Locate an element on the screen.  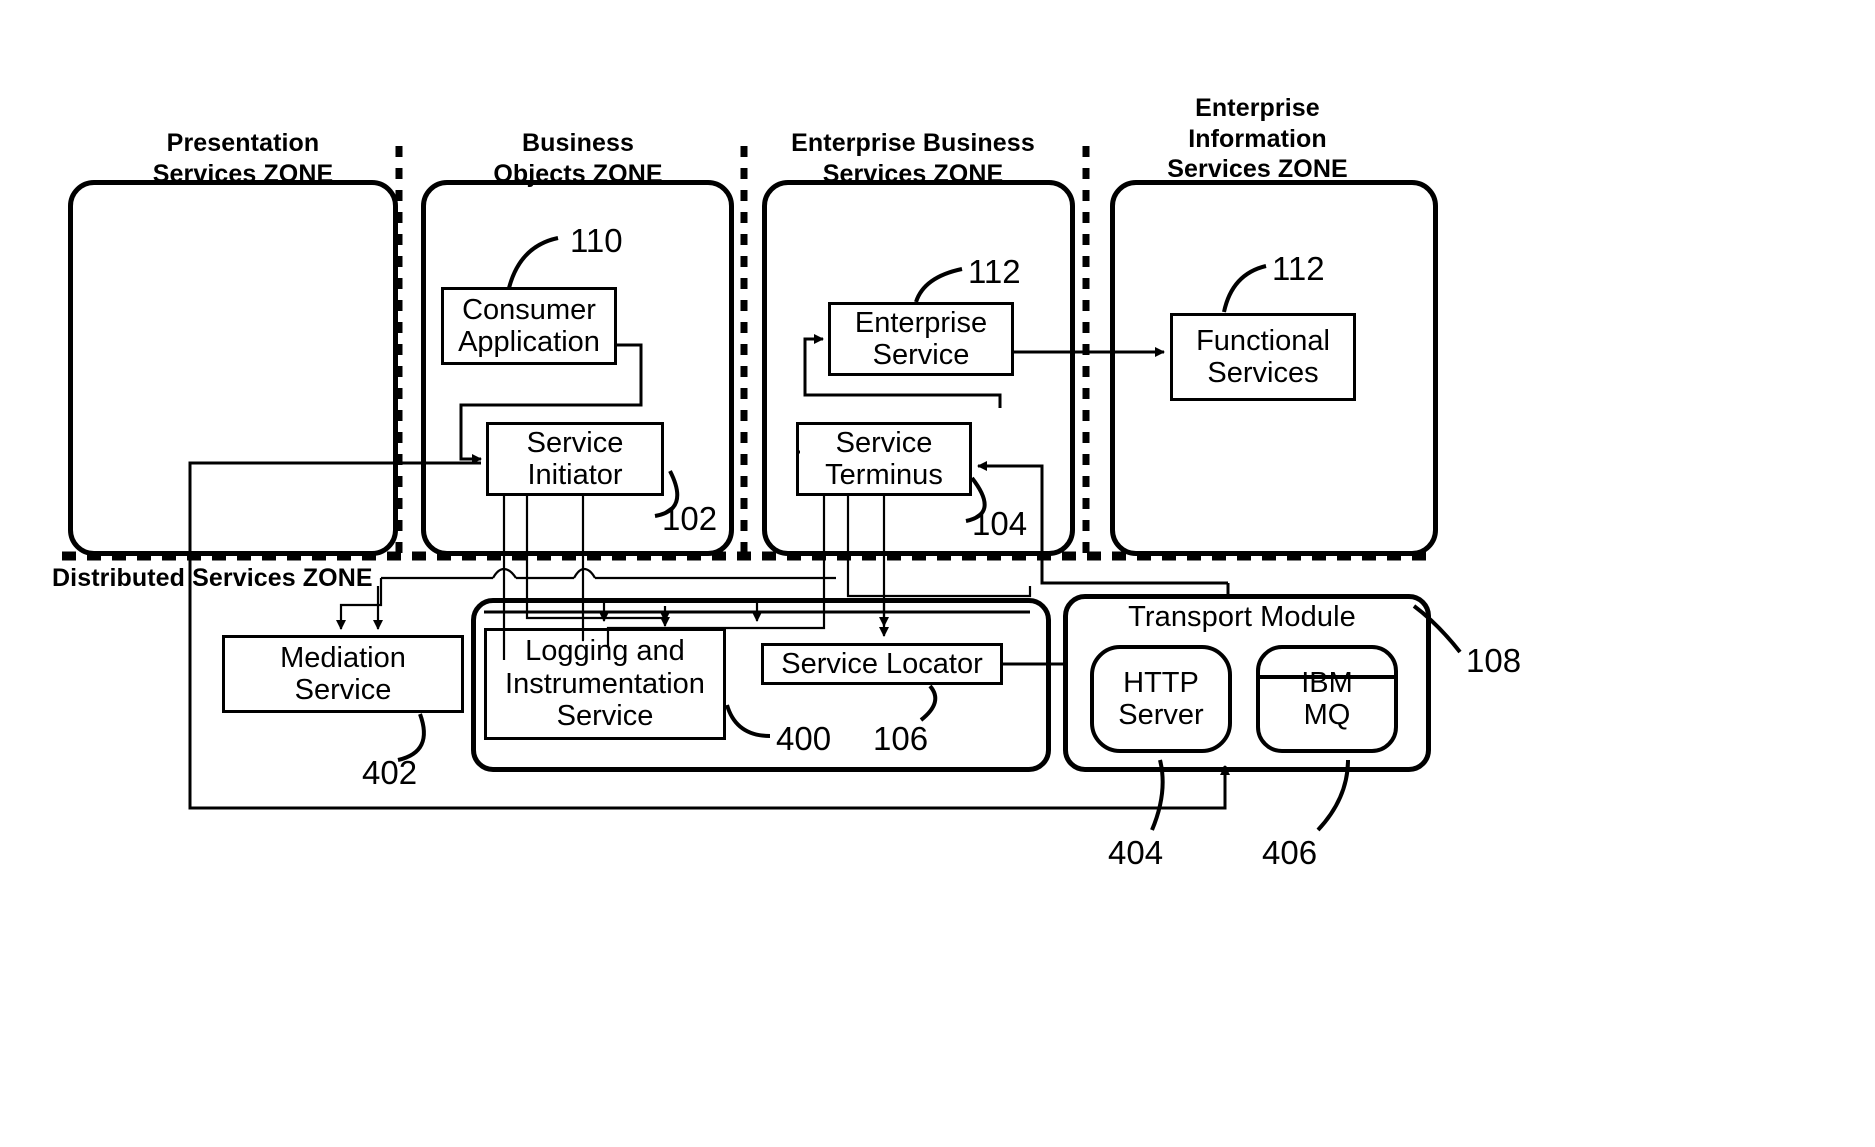
wire-transport-to-terminus is located at coordinates (1102, 523).